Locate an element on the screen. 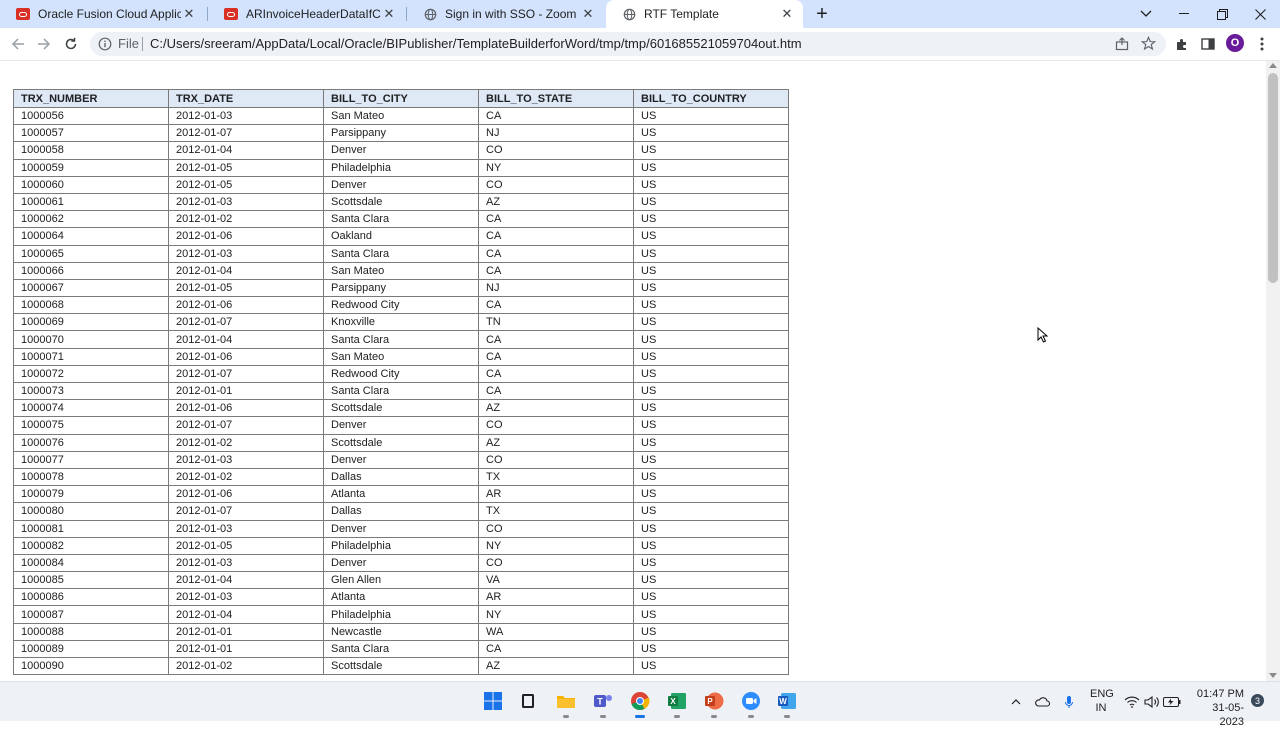  table-row: 1000075 2012-01-07 Denver CO US is located at coordinates (401, 425).